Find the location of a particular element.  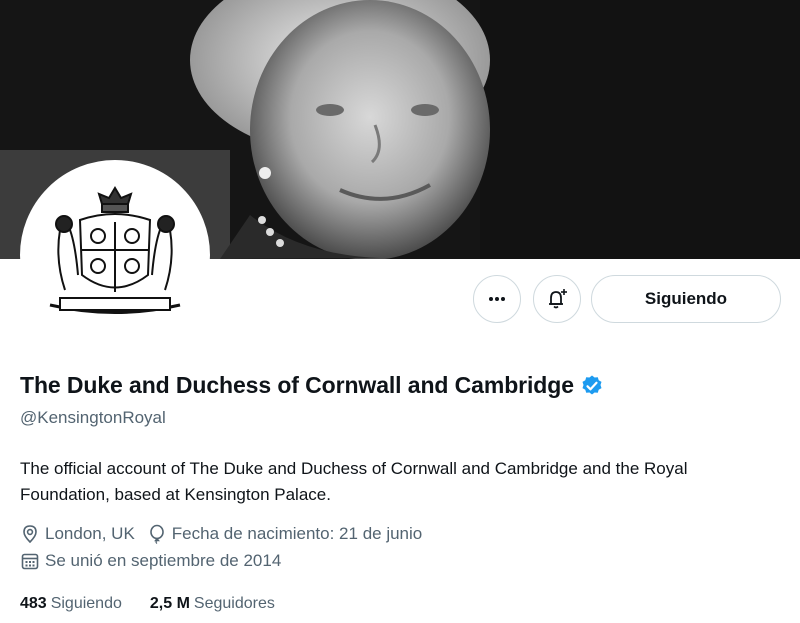

notifications-button is located at coordinates (557, 299).